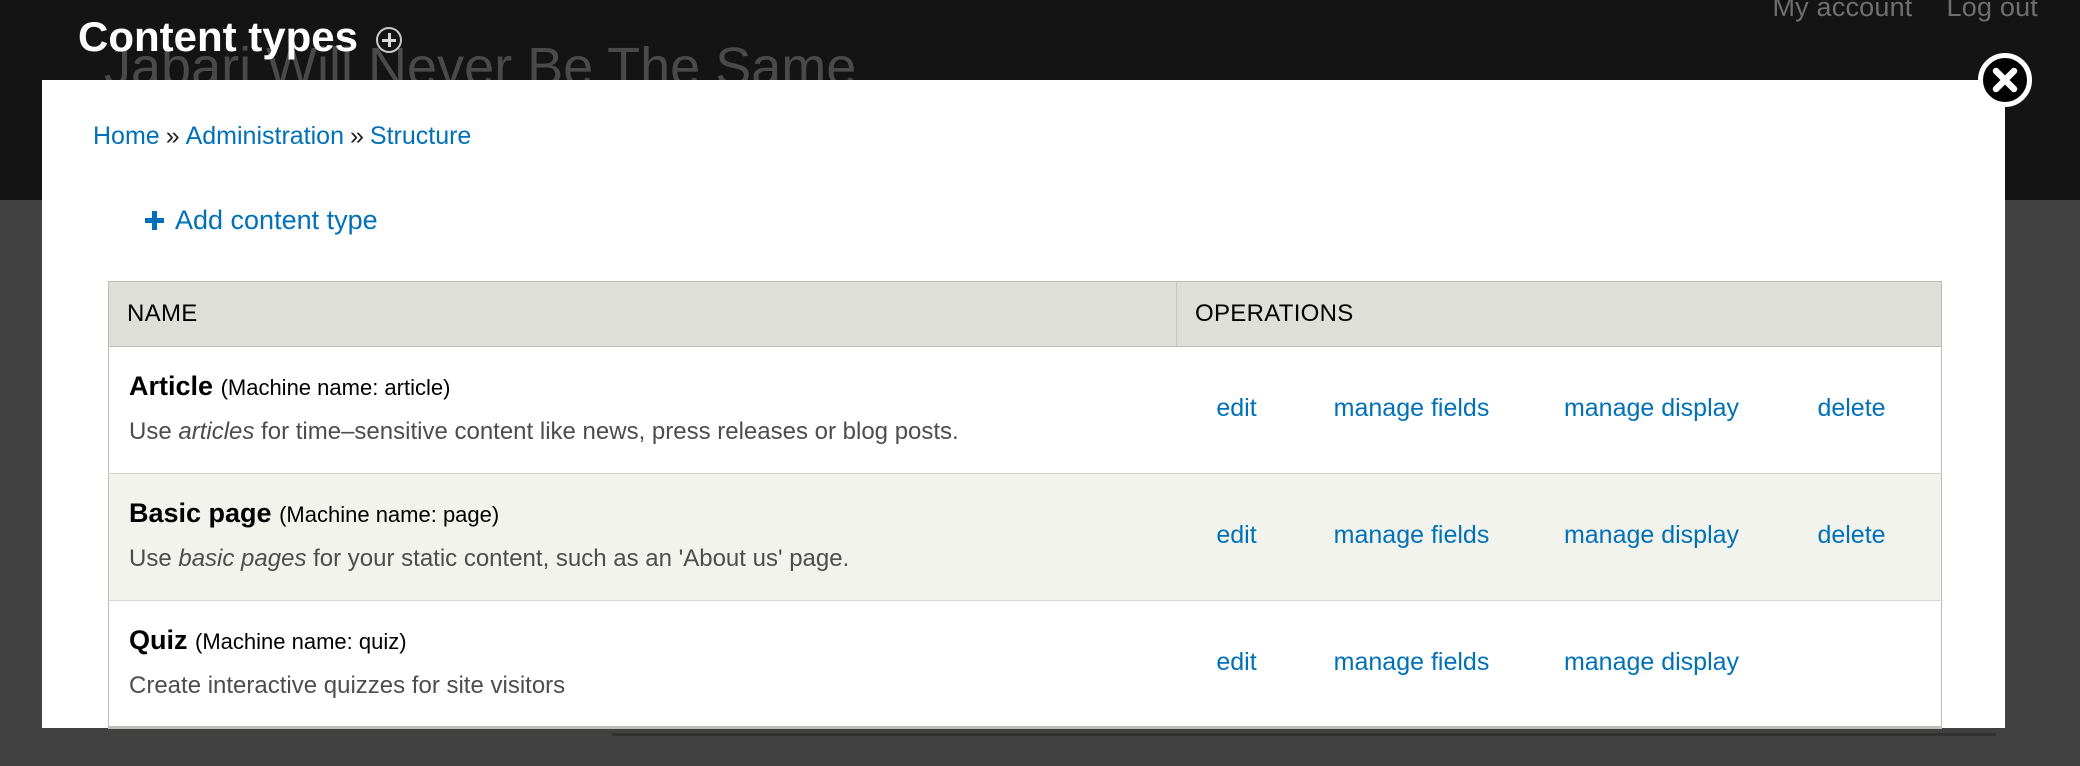  Describe the element at coordinates (126, 136) in the screenshot. I see `breadcrumb-item-home: Home` at that location.